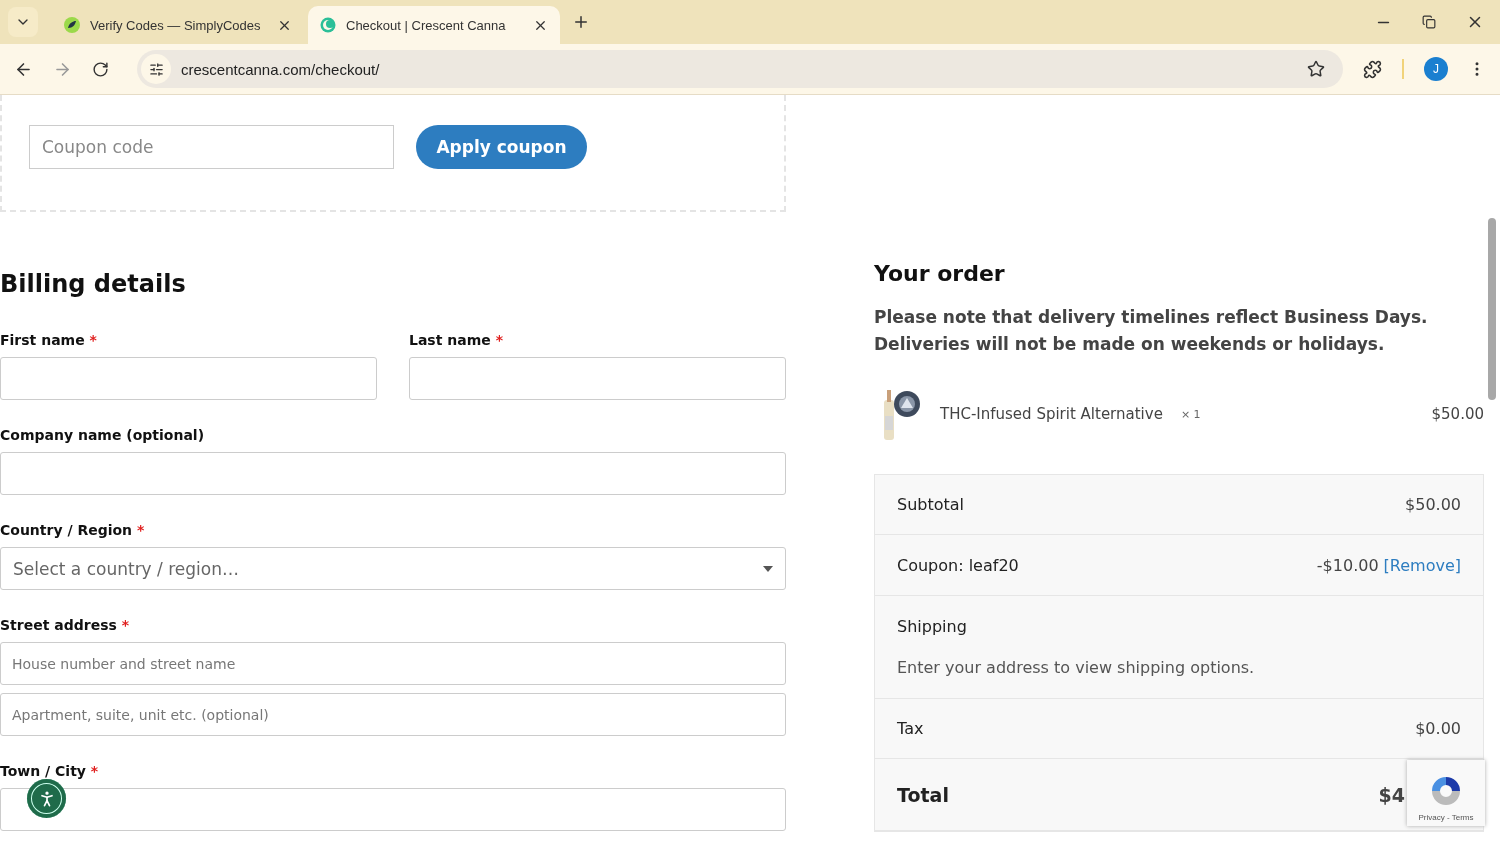  I want to click on totals-value: $50.00, so click(1433, 504).